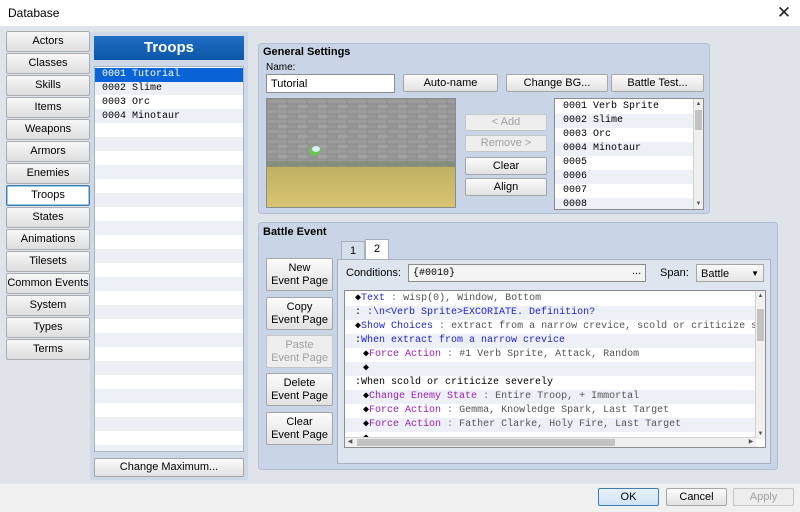  What do you see at coordinates (48, 63) in the screenshot?
I see `nav-classes: Classes` at bounding box center [48, 63].